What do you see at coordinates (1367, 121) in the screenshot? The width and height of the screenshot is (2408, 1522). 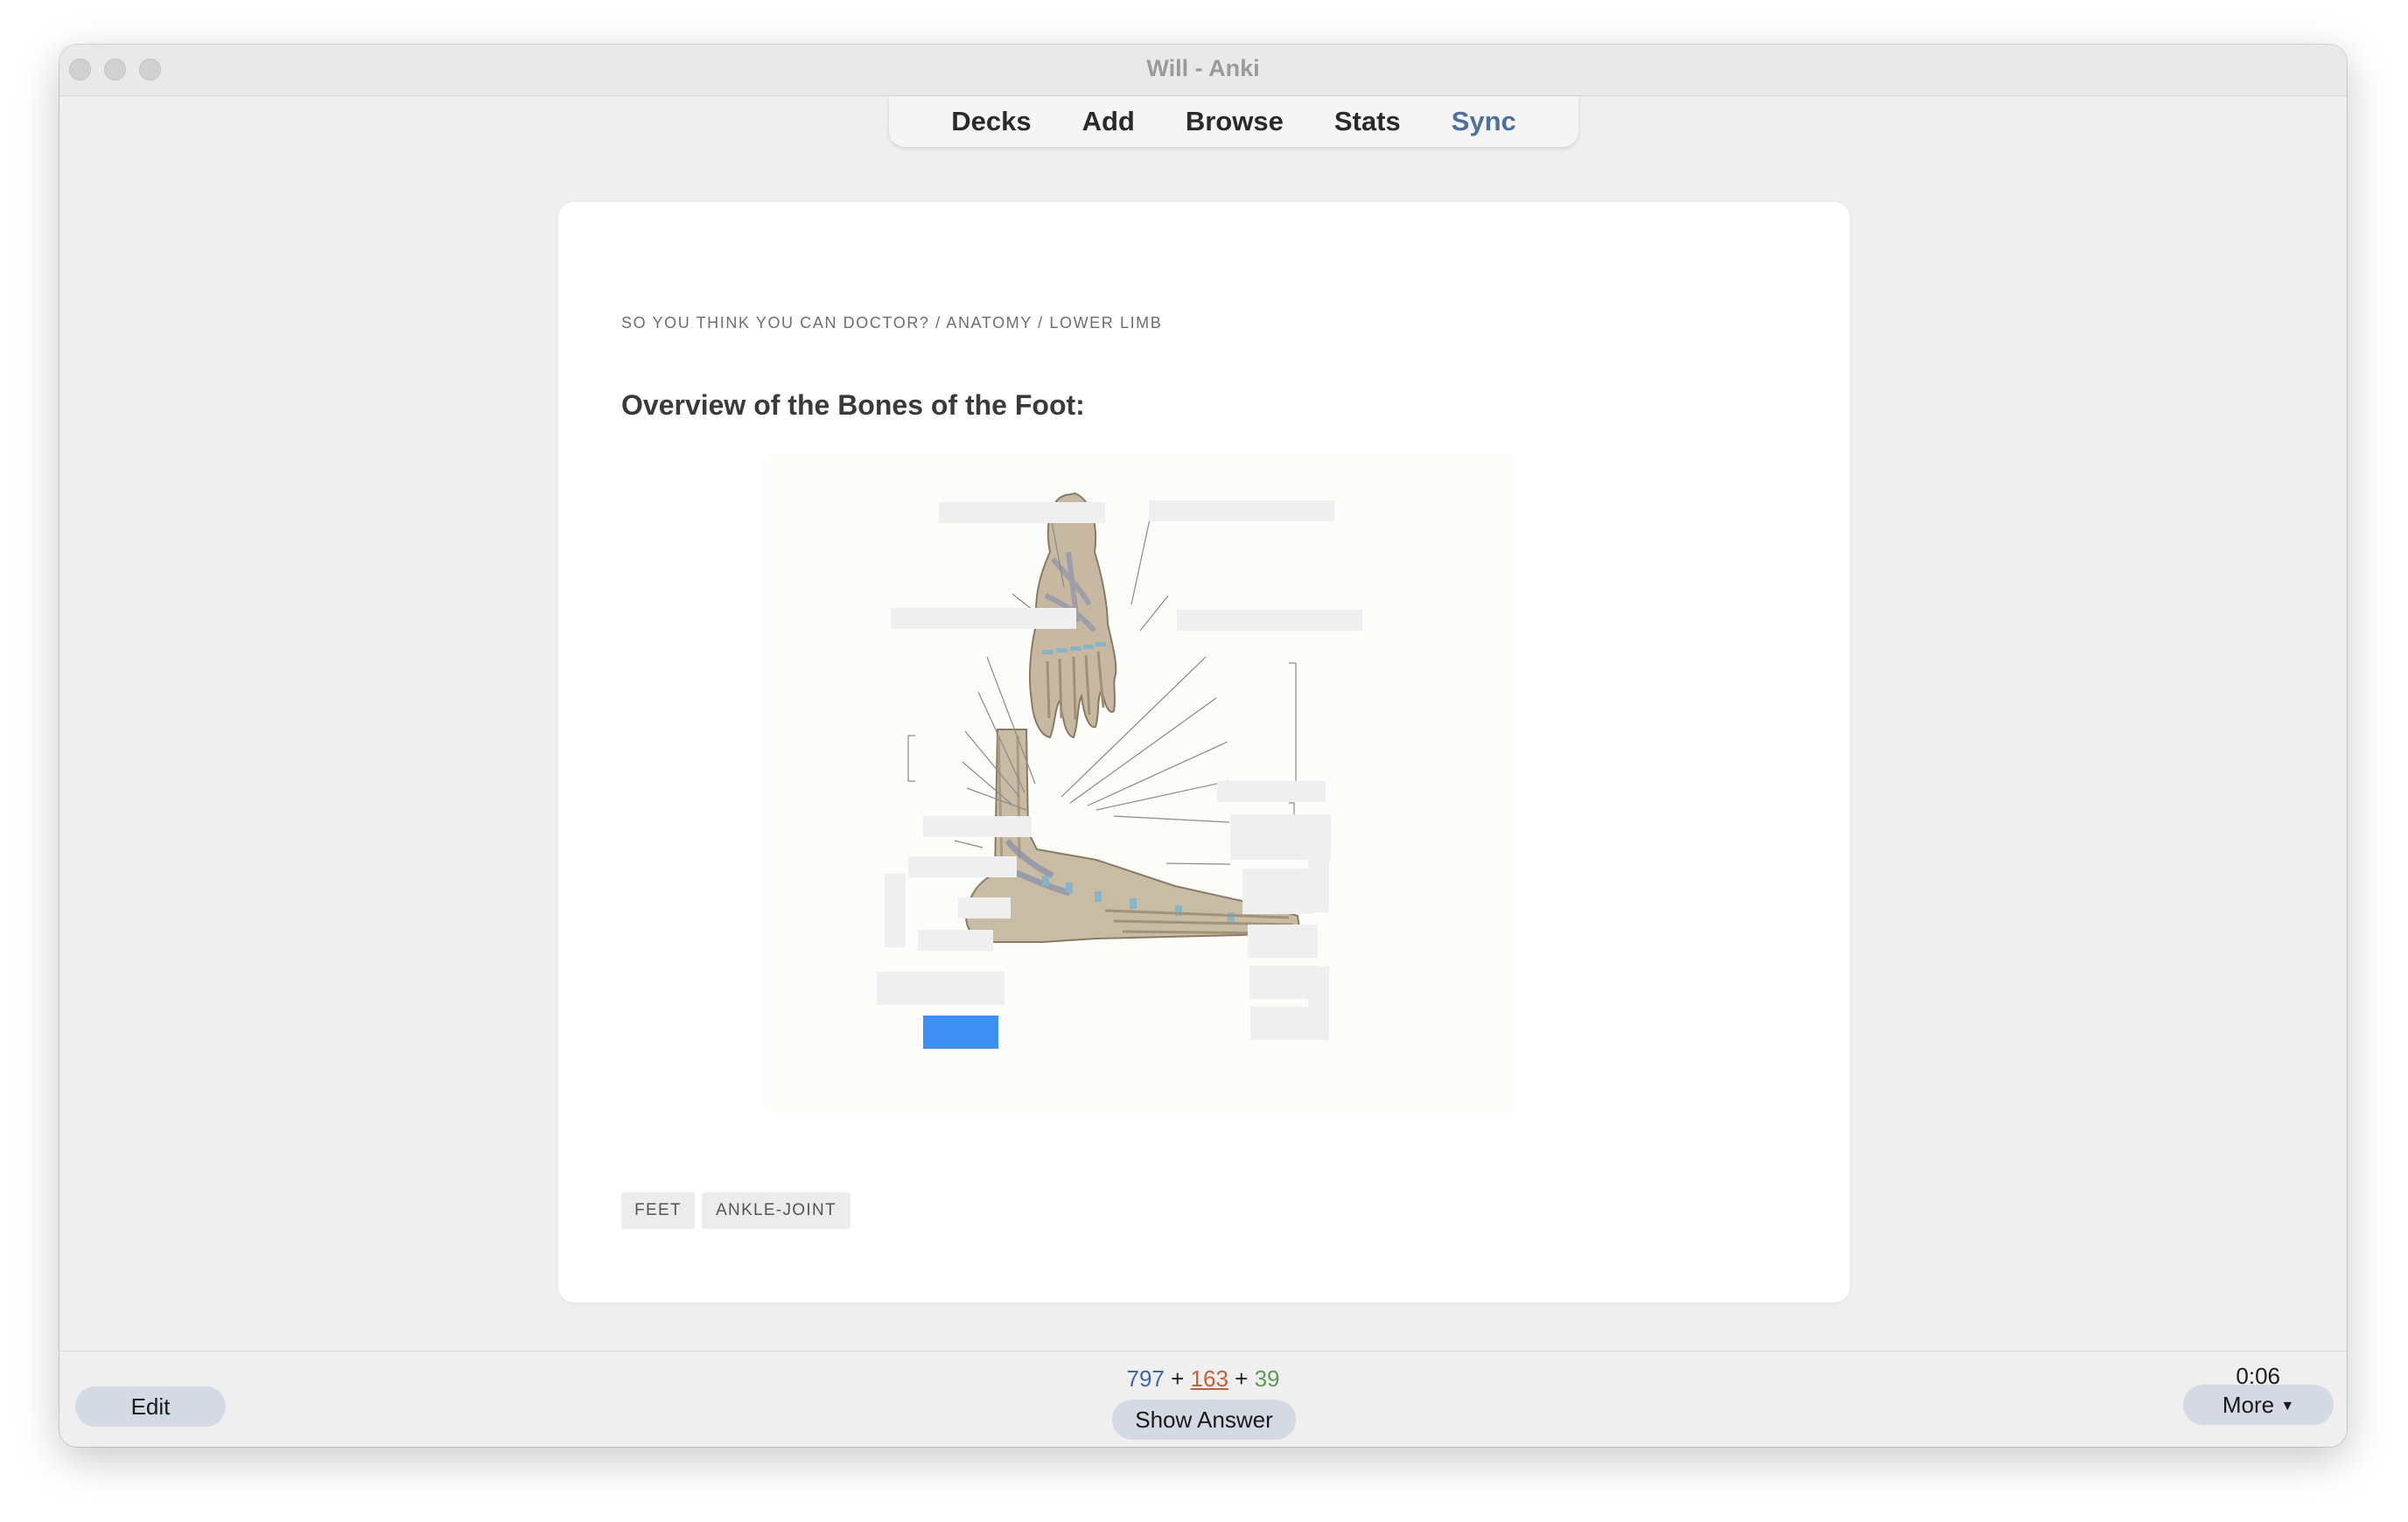 I see `toolbar-stats: Stats` at bounding box center [1367, 121].